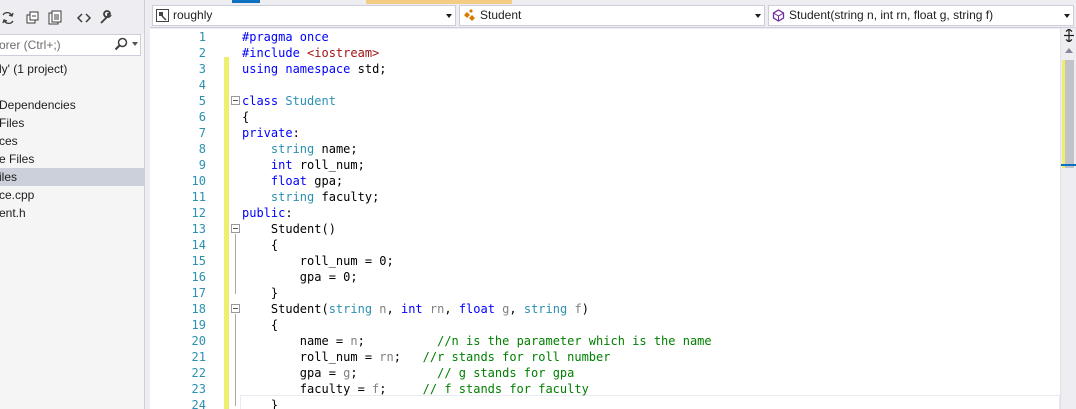 The image size is (1076, 409). I want to click on line-number: 20, so click(198, 341).